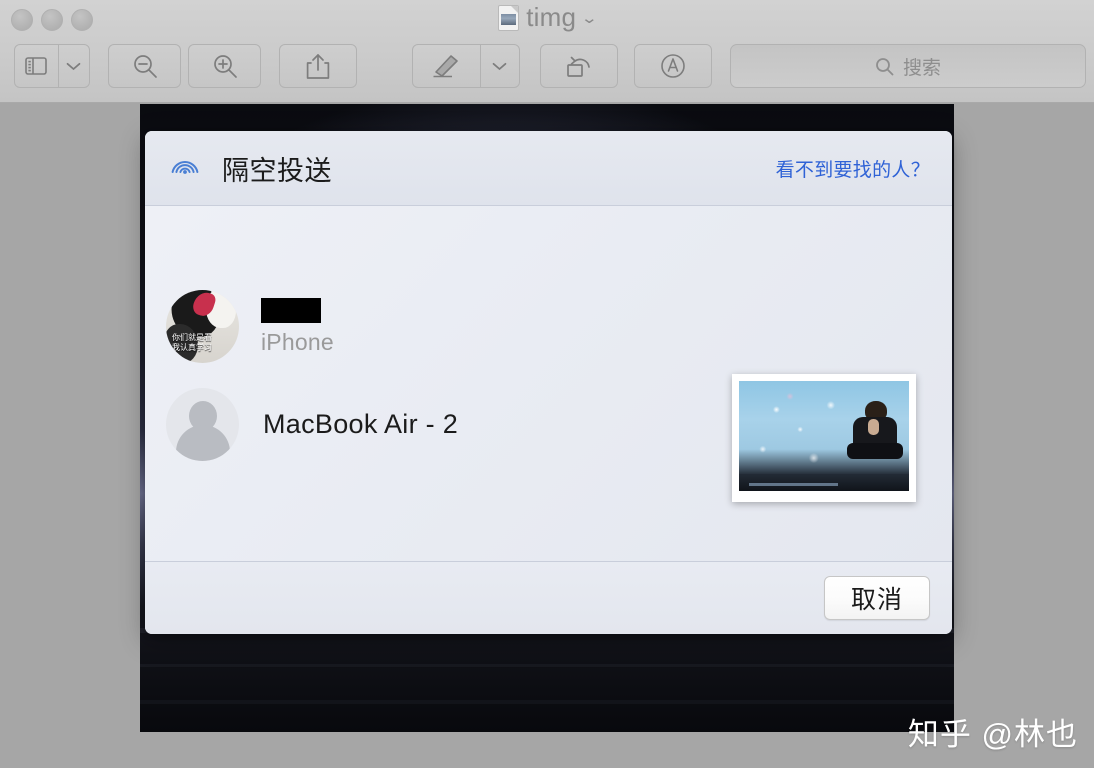  What do you see at coordinates (853, 168) in the screenshot?
I see `airdrop-help-link: 看不到要找的人？` at bounding box center [853, 168].